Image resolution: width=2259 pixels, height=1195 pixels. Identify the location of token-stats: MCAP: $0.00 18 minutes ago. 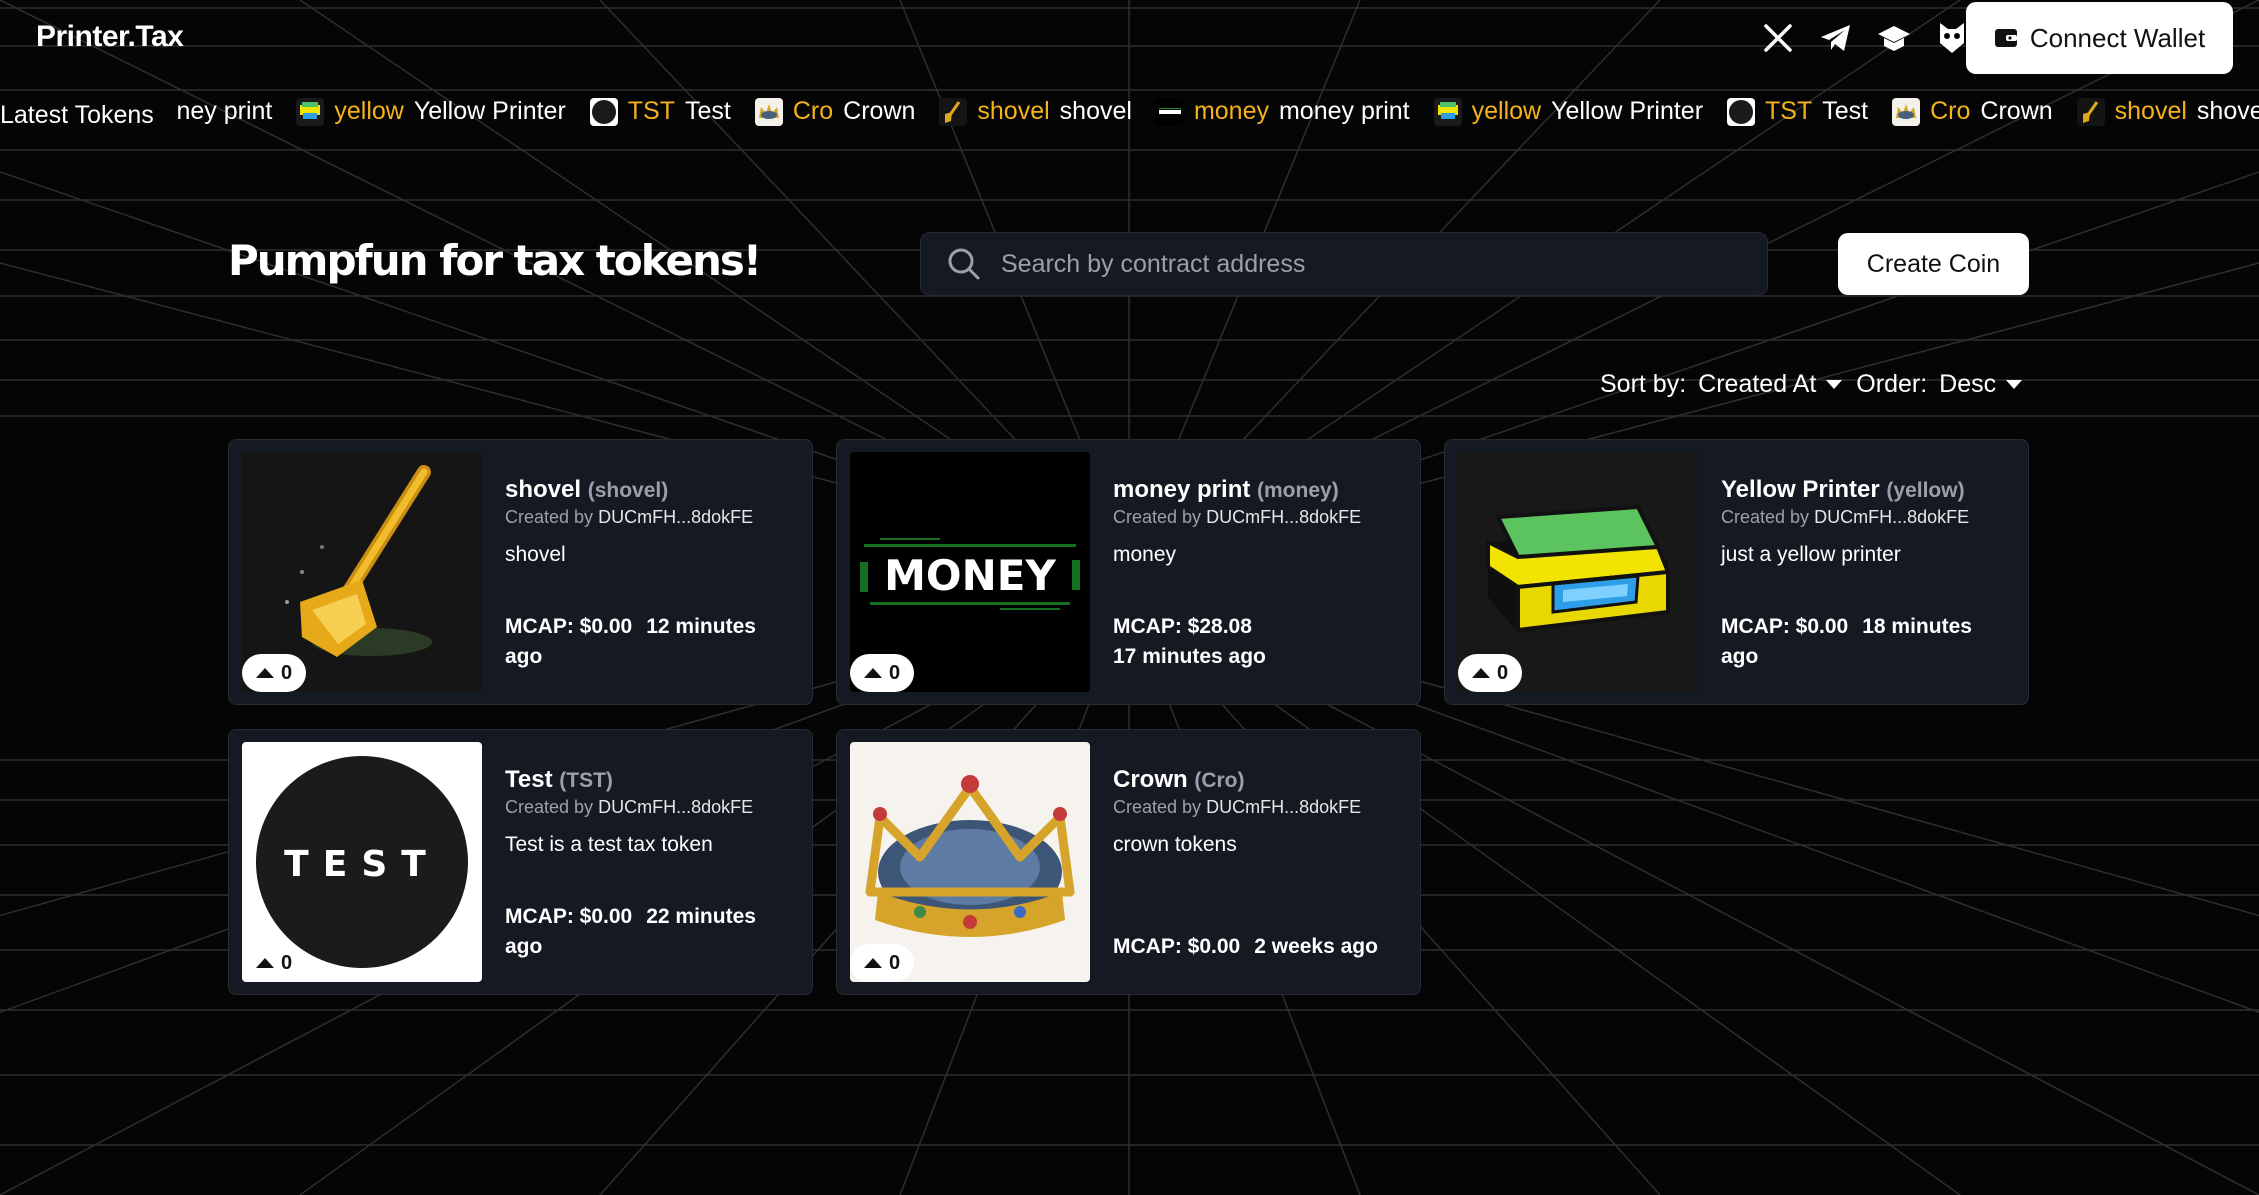
(1871, 642).